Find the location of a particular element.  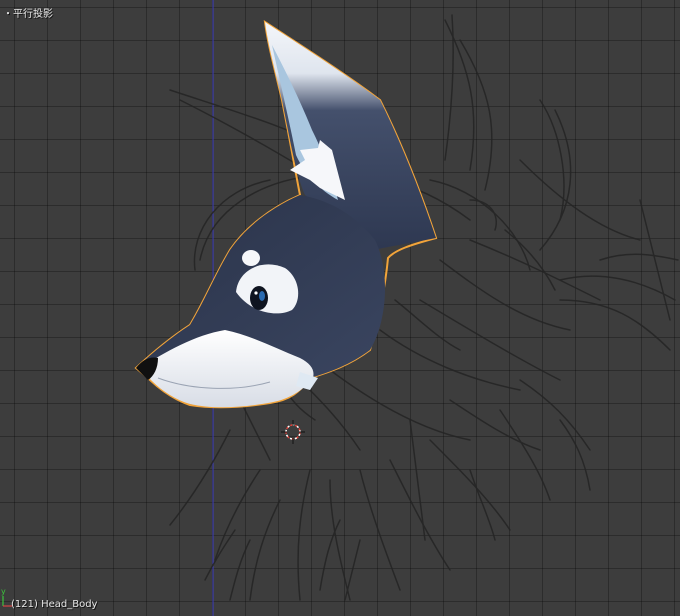

active-object-label: (121) Head_Body is located at coordinates (54, 604).